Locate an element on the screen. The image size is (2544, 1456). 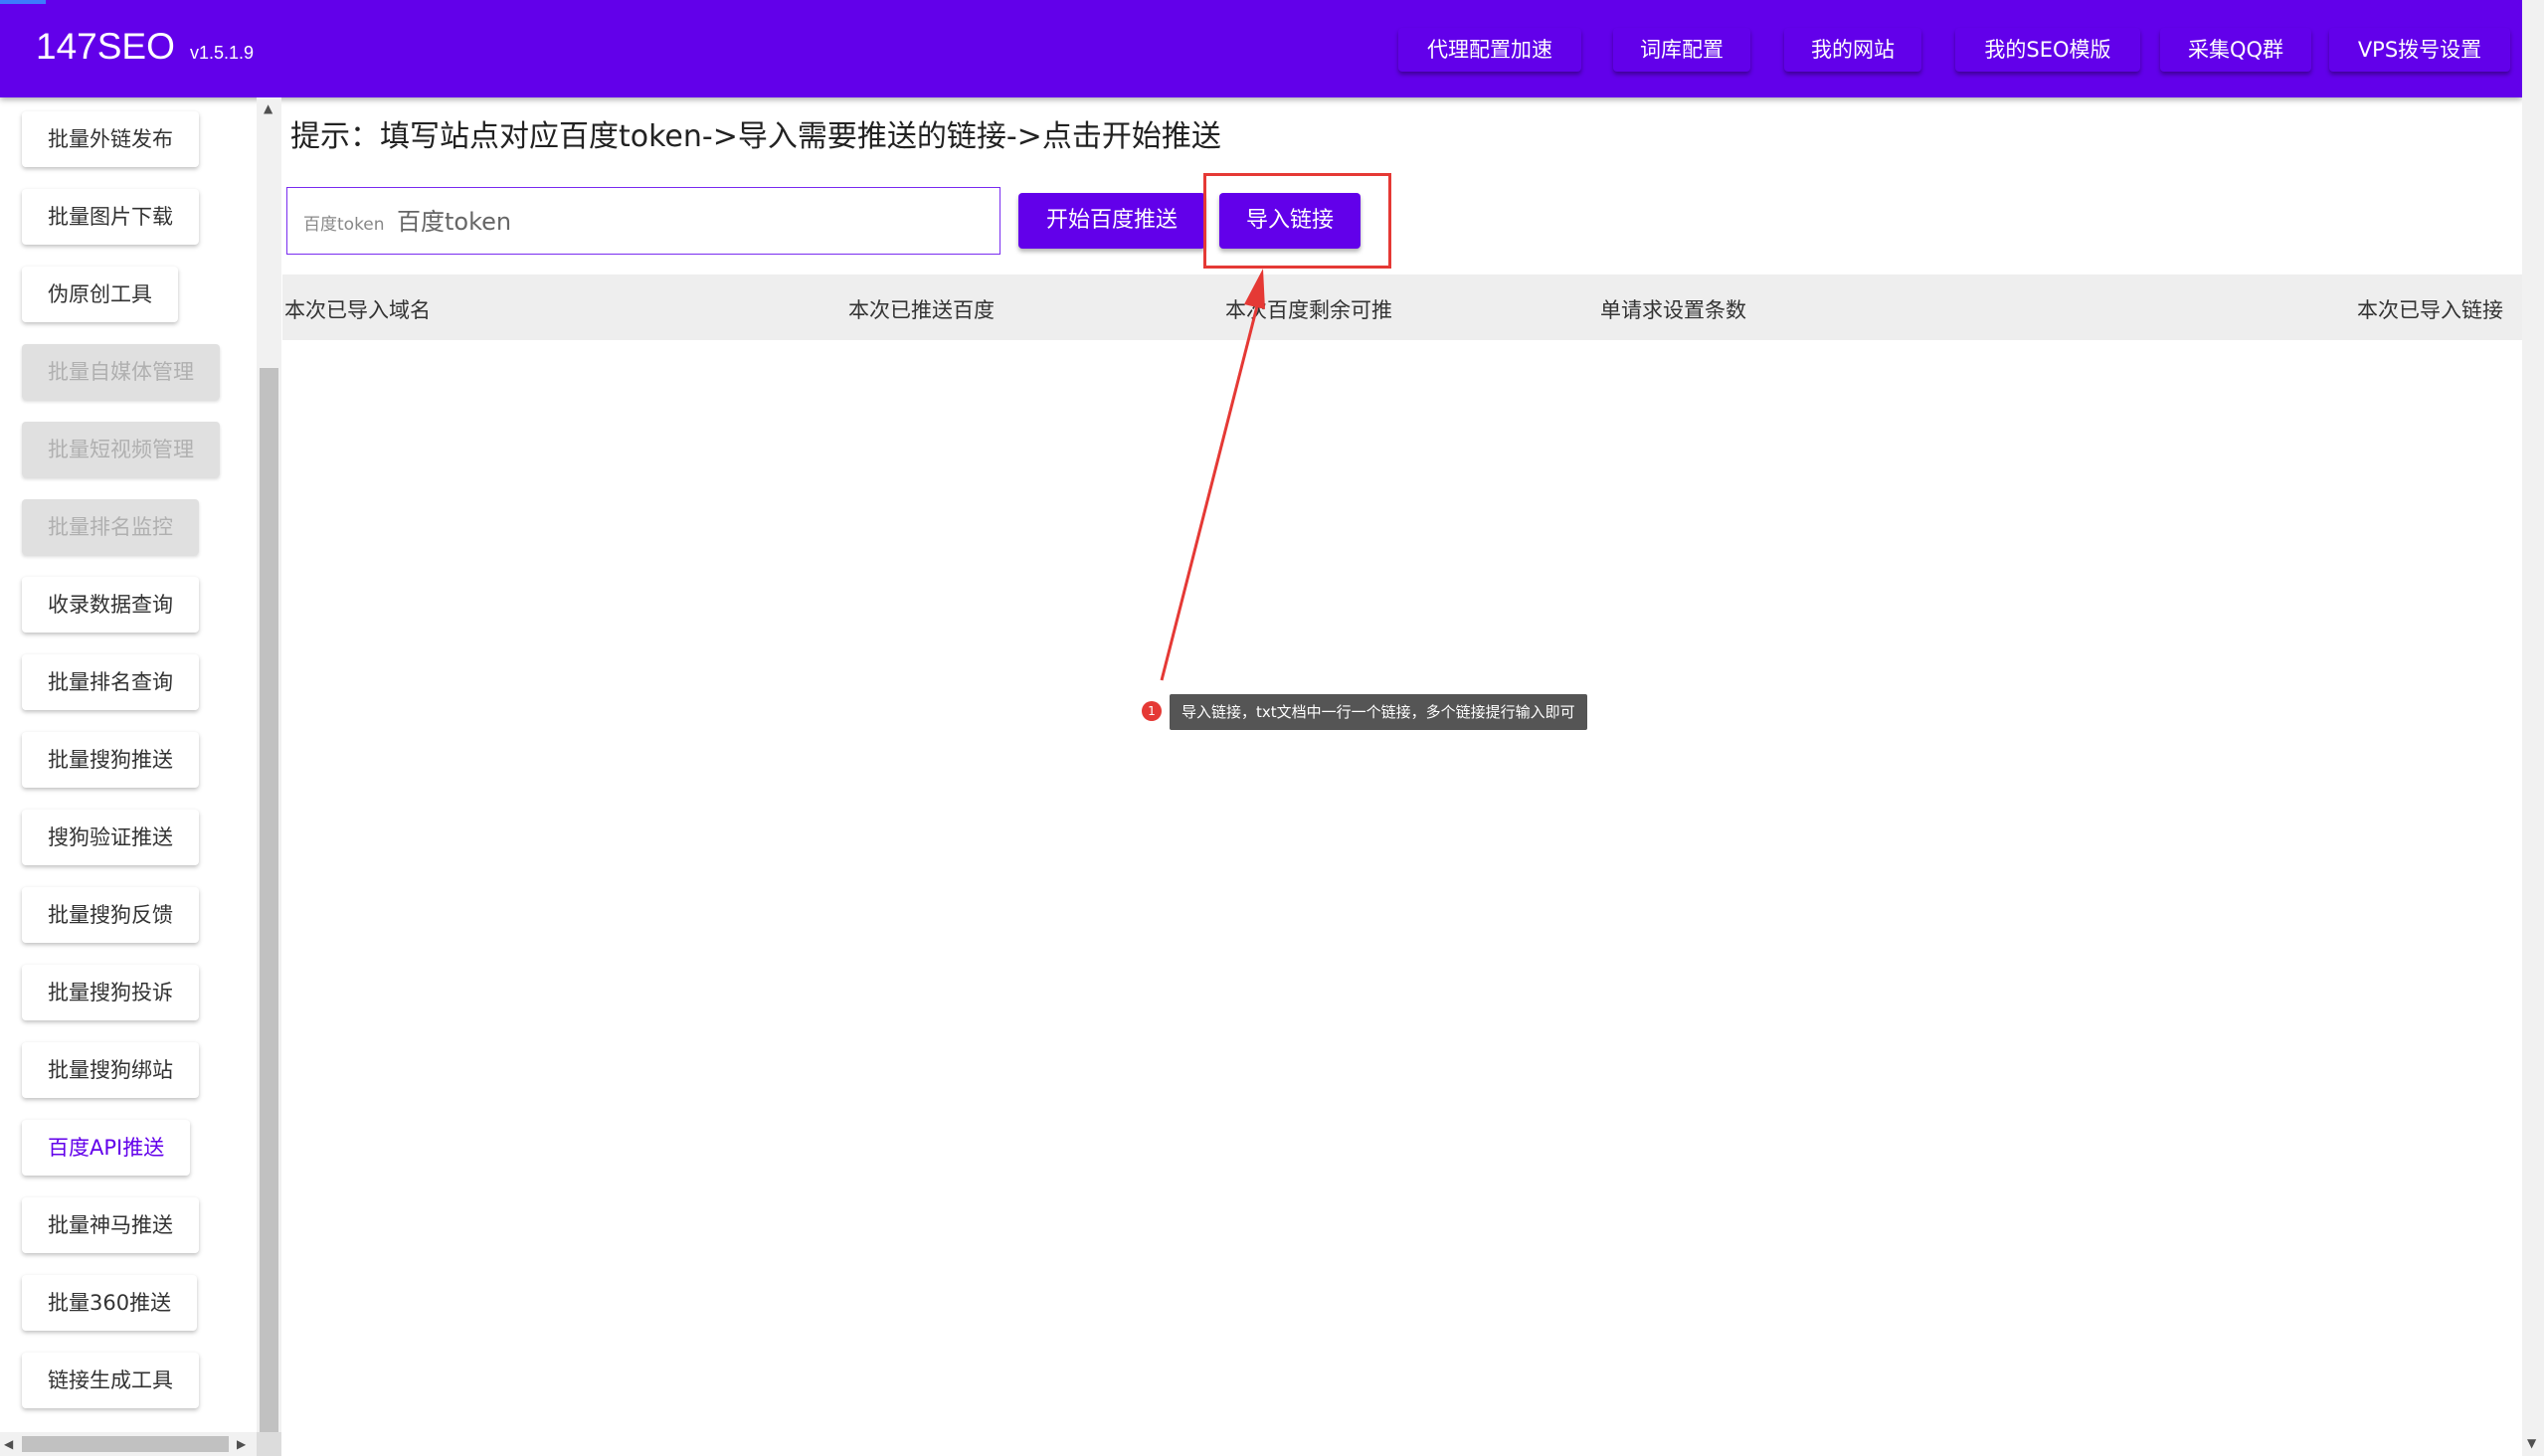
annotation-marker: 1 is located at coordinates (1152, 711).